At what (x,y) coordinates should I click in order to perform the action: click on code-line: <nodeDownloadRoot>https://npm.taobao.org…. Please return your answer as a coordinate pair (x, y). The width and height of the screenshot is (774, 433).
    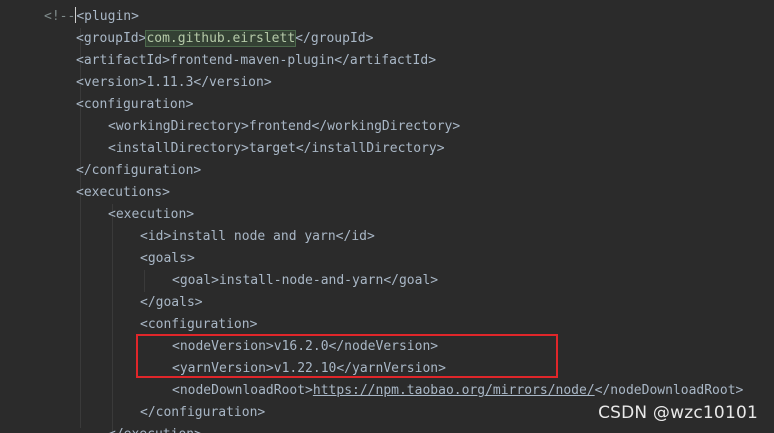
    Looking at the image, I should click on (457, 391).